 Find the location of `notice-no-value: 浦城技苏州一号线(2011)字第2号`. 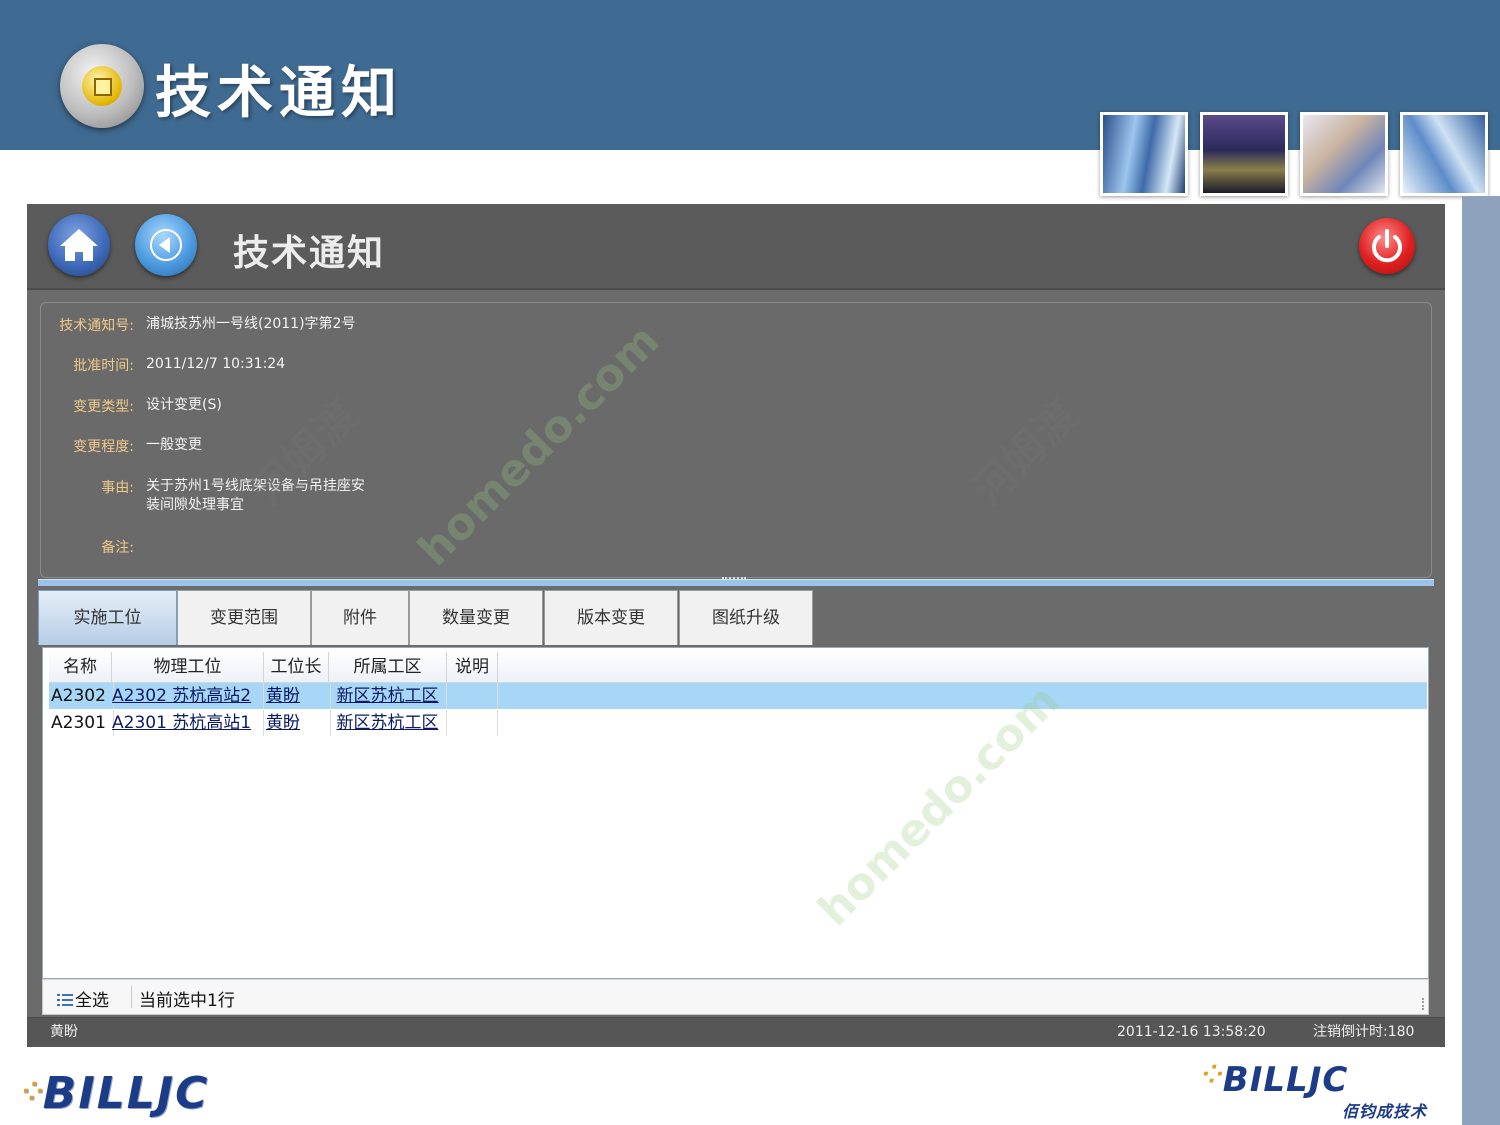

notice-no-value: 浦城技苏州一号线(2011)字第2号 is located at coordinates (251, 324).